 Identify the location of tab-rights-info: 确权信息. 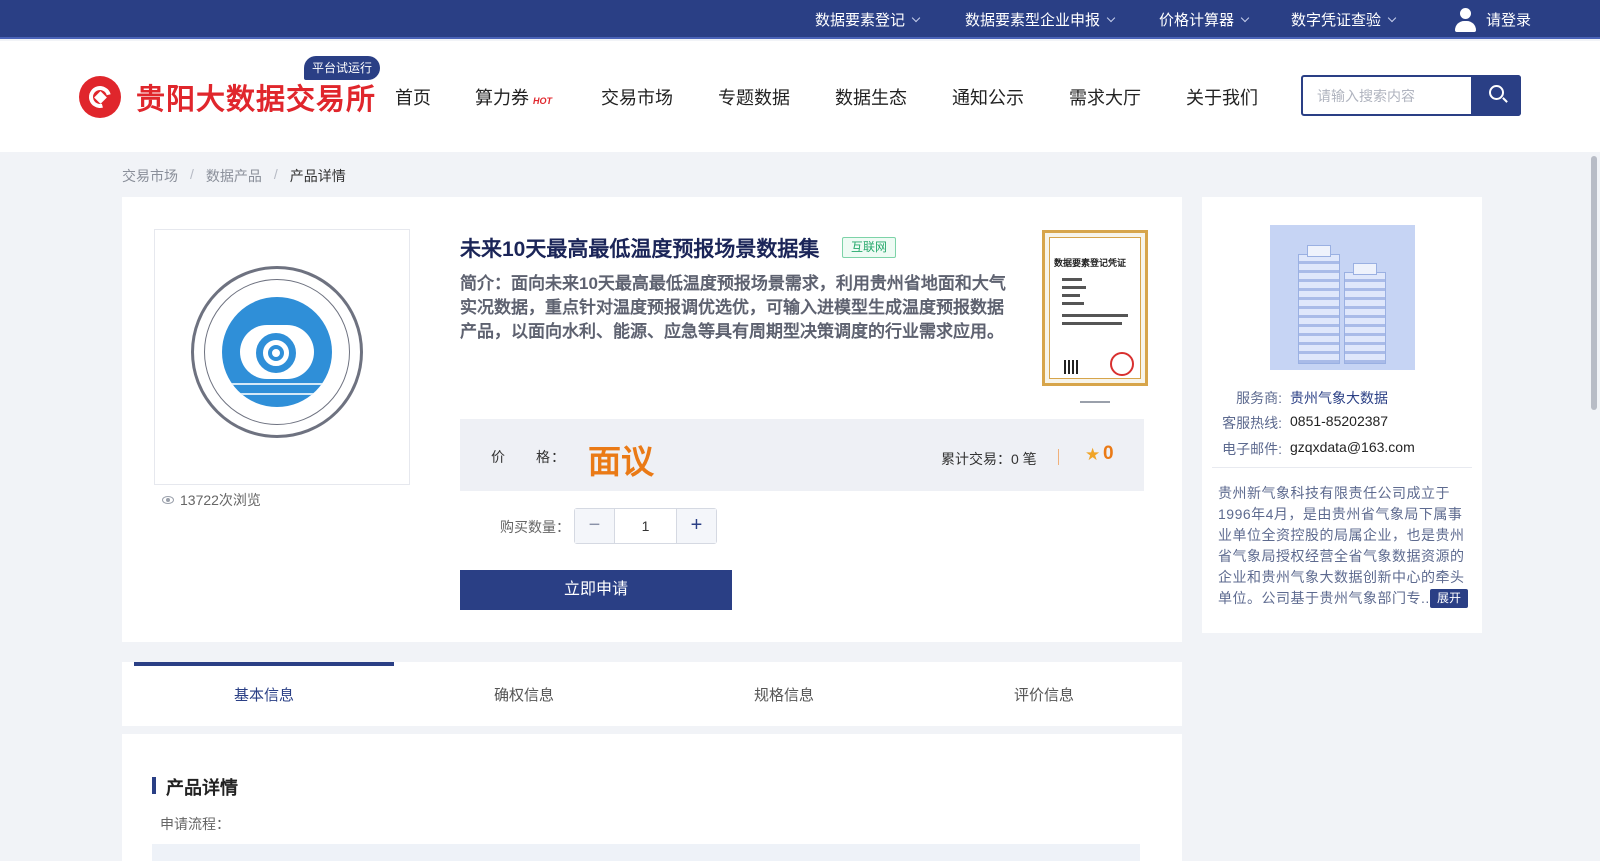
(524, 694).